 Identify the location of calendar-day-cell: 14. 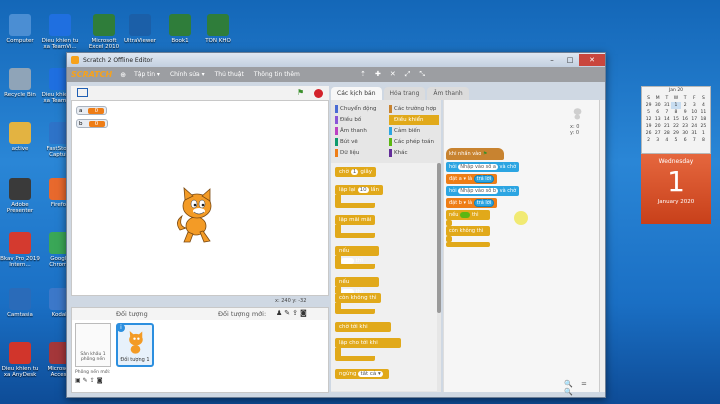
(666, 119).